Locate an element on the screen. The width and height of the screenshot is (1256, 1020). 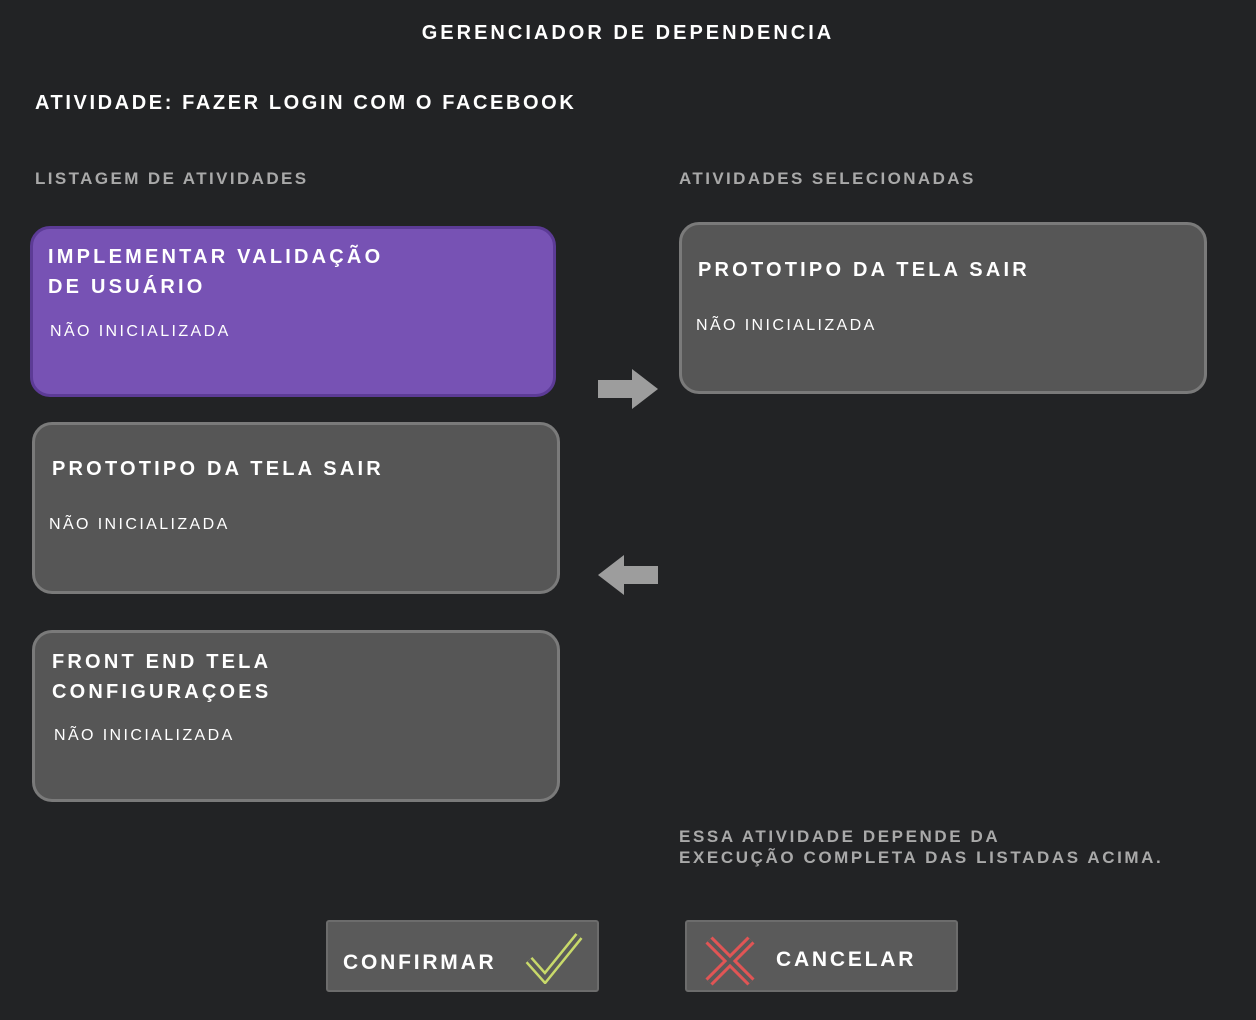
confirm-button: CONFIRMAR is located at coordinates (462, 956).